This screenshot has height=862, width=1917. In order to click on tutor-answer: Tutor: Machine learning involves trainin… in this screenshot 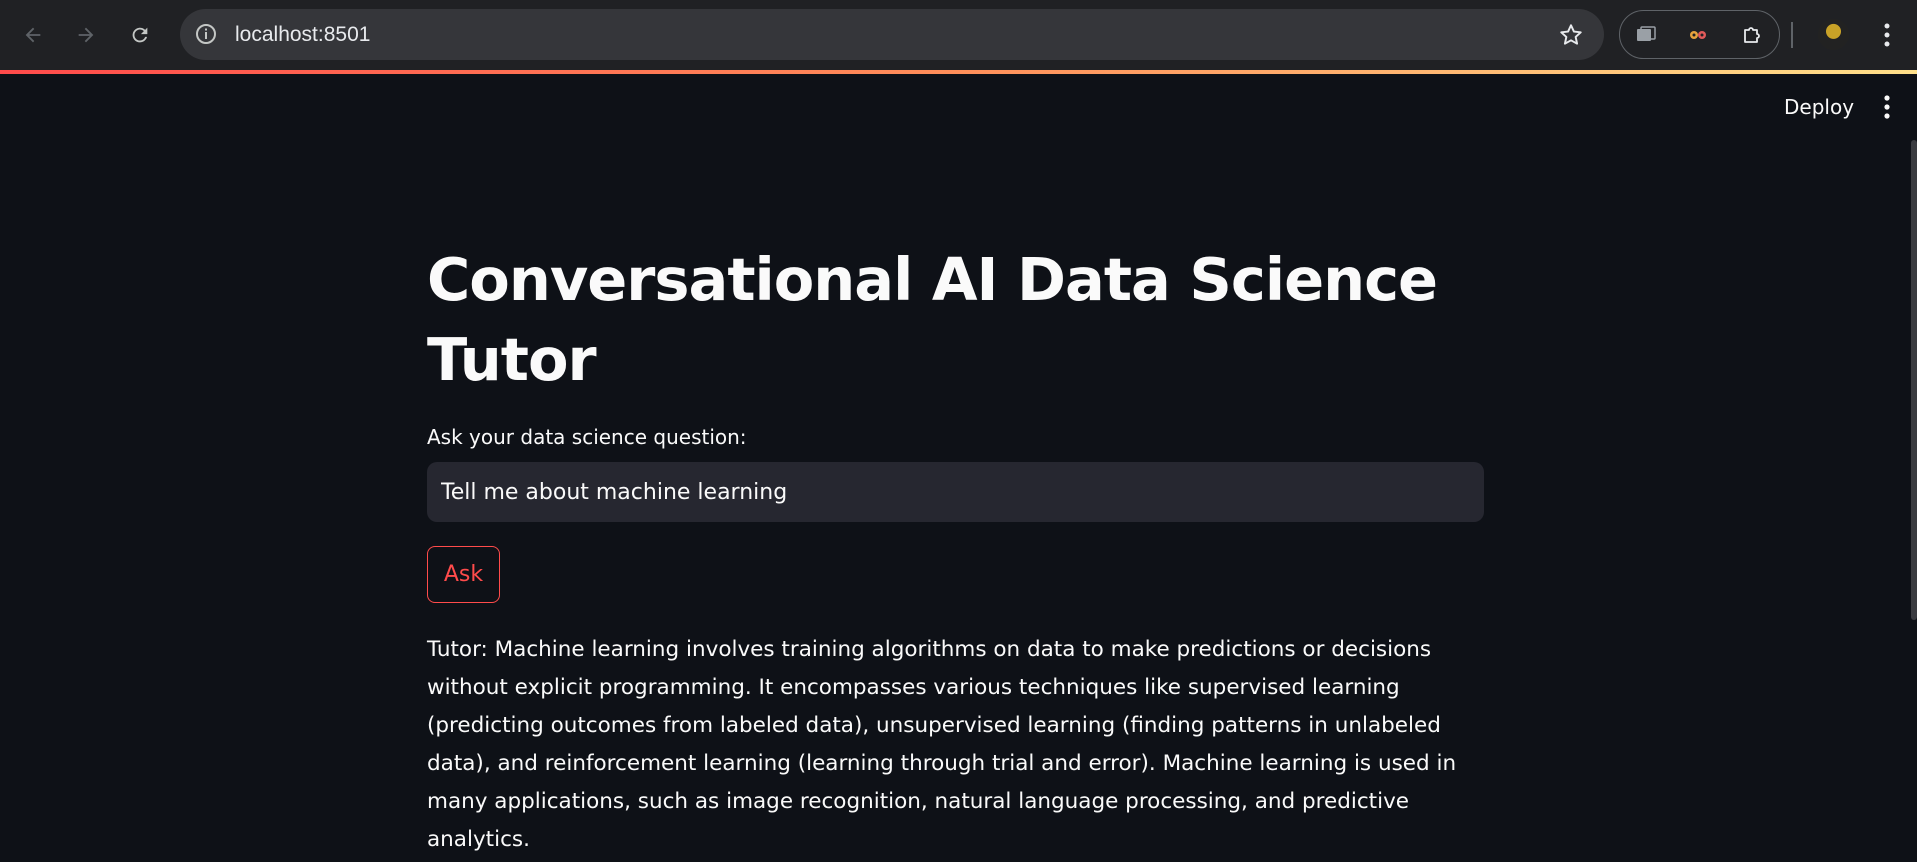, I will do `click(942, 744)`.